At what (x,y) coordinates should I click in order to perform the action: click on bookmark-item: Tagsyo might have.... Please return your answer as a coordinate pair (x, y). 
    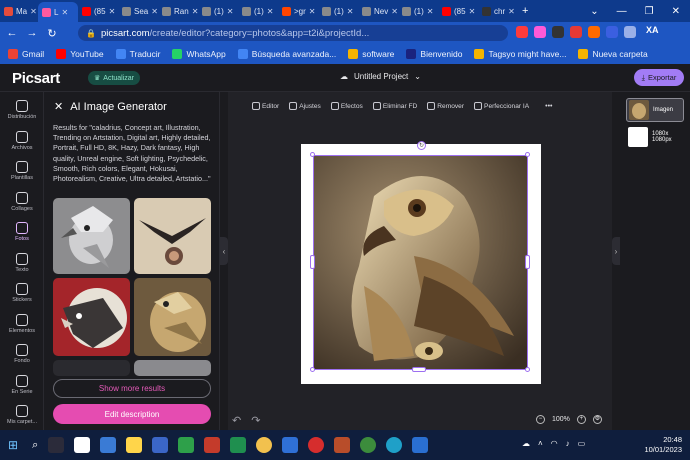
    Looking at the image, I should click on (520, 54).